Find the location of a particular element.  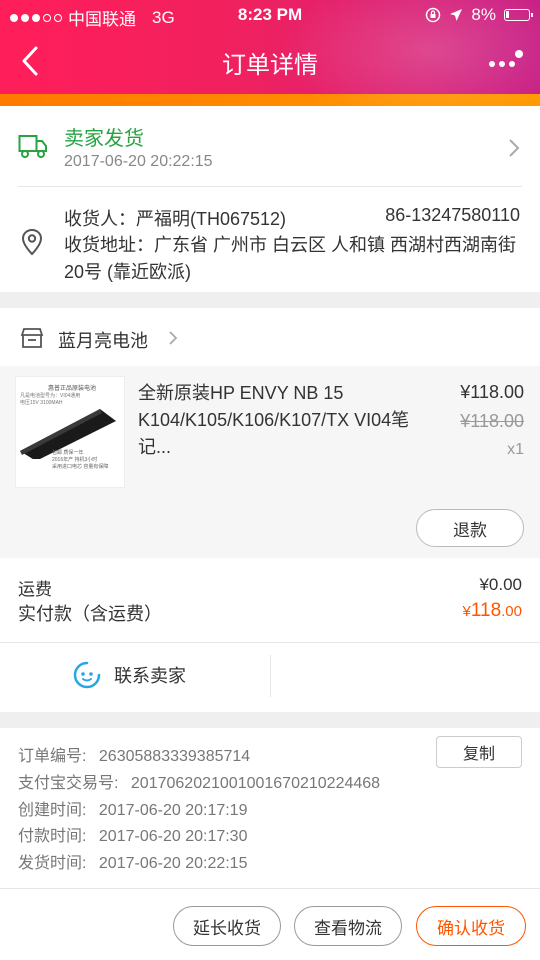

status-right: 8% is located at coordinates (479, 15).